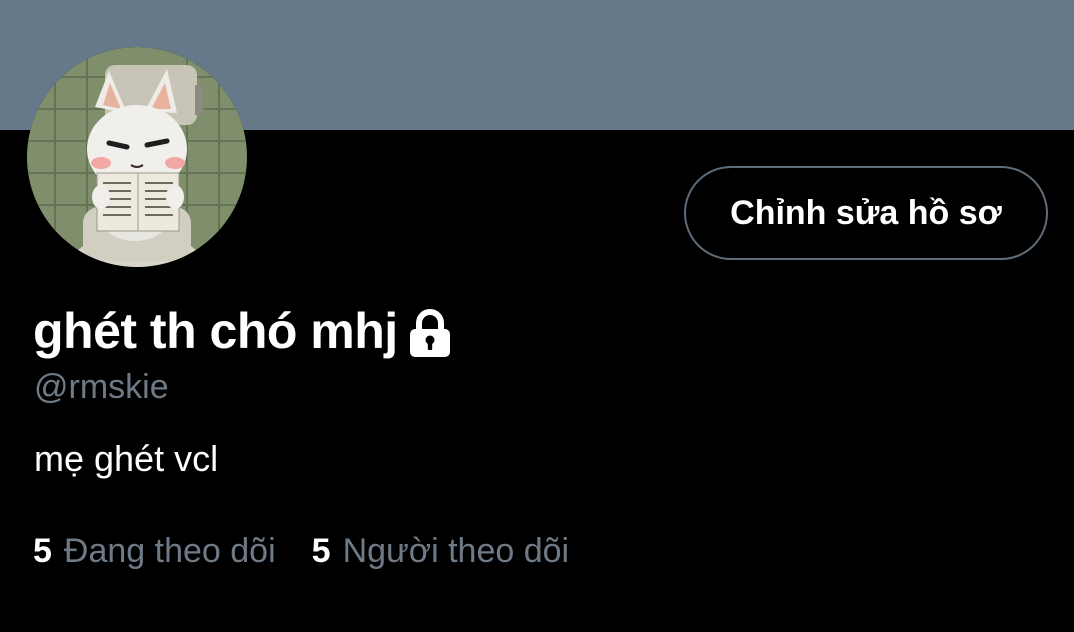 The width and height of the screenshot is (1074, 632). Describe the element at coordinates (456, 551) in the screenshot. I see `followers-label: Người theo dõi` at that location.